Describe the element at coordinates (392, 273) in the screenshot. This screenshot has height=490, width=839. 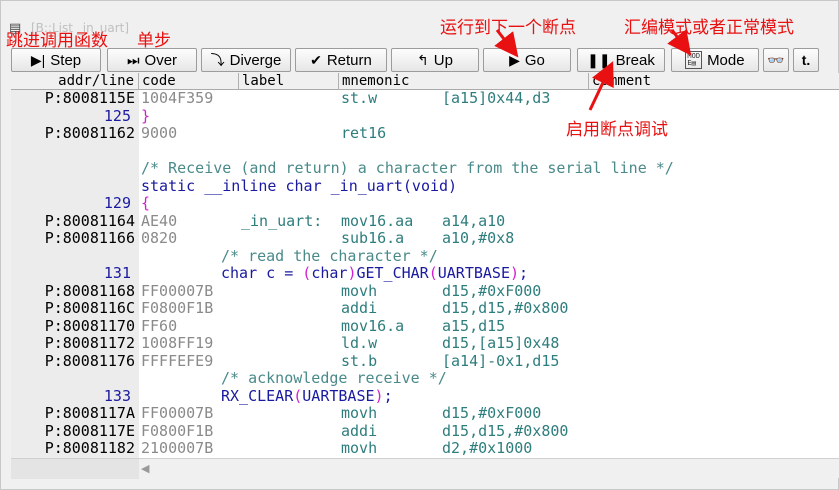
I see `source-part: GET_CHAR` at that location.